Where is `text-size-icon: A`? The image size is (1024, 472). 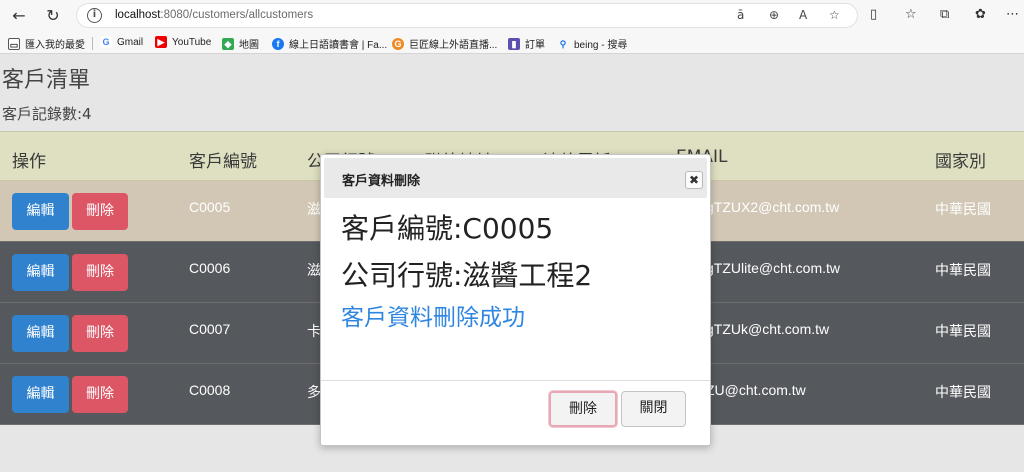
text-size-icon: A is located at coordinates (803, 15).